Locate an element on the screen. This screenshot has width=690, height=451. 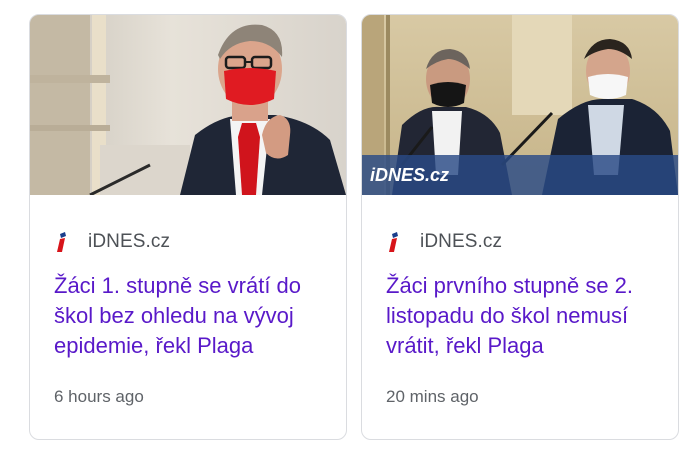
news-timestamp: 6 hours ago is located at coordinates (99, 396).